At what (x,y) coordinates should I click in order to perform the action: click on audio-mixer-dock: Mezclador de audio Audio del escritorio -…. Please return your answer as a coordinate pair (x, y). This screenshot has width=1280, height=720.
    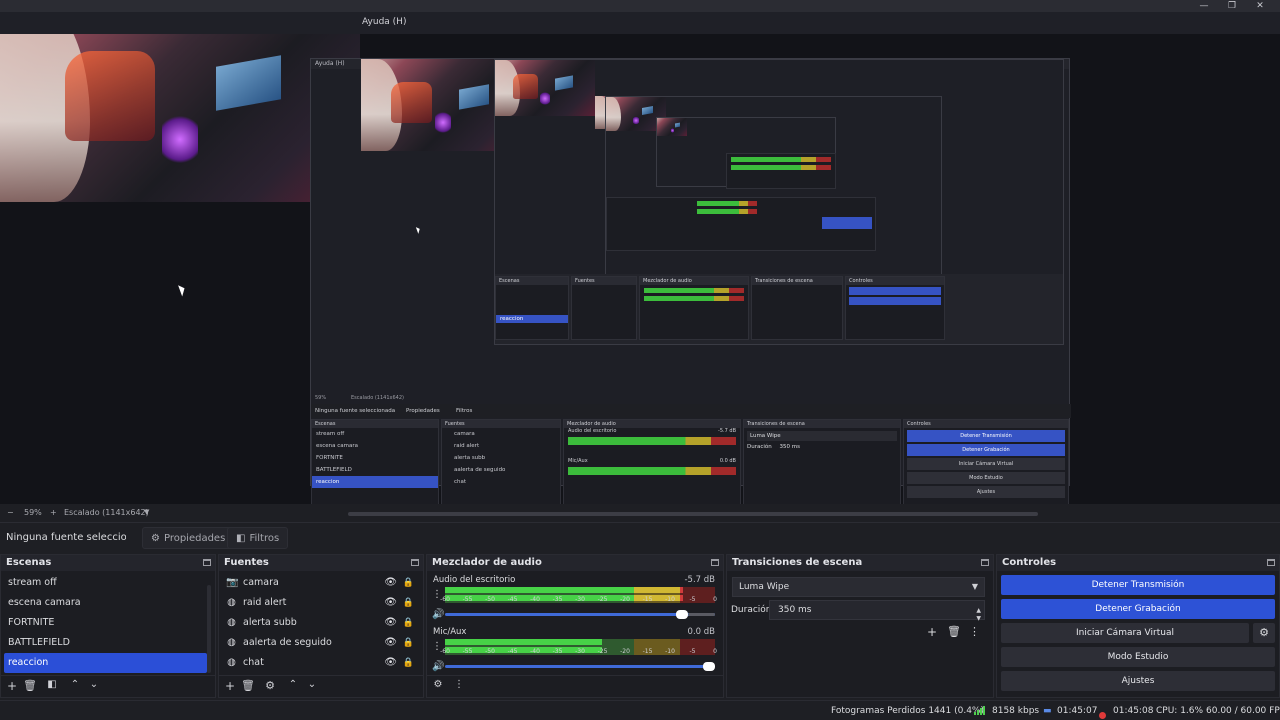
    Looking at the image, I should click on (575, 626).